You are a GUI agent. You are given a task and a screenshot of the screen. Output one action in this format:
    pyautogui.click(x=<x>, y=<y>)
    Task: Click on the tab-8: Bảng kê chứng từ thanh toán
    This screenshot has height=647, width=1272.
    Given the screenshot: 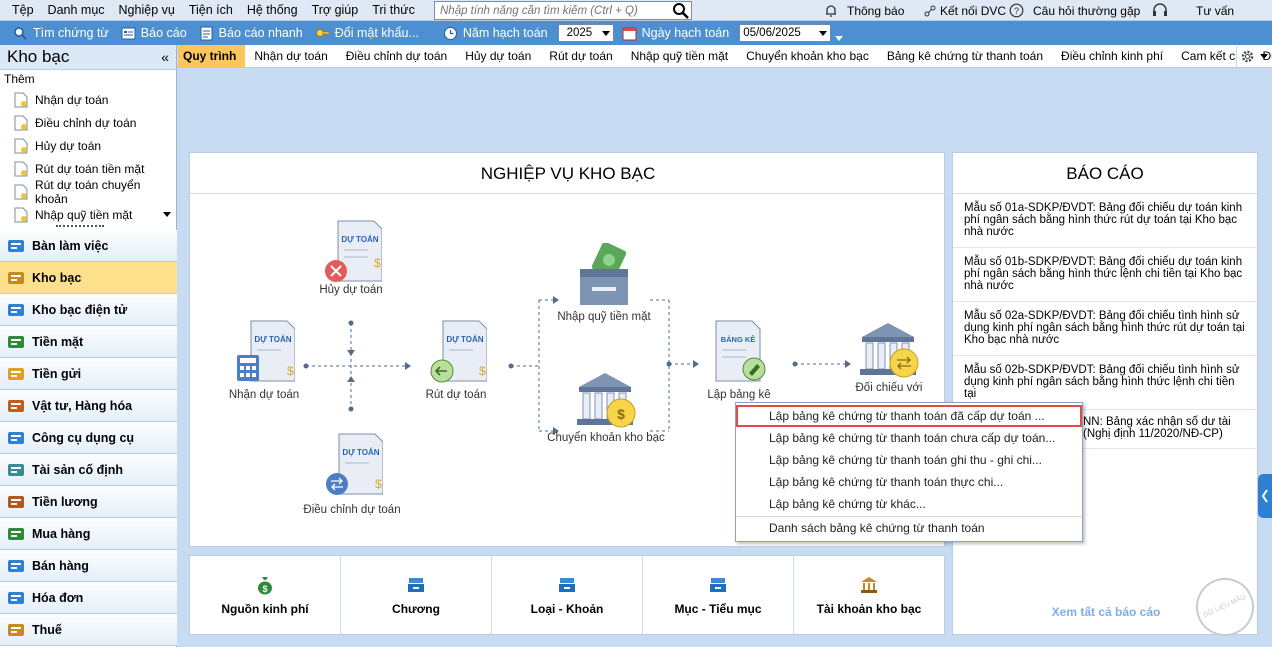 What is the action you would take?
    pyautogui.click(x=965, y=56)
    